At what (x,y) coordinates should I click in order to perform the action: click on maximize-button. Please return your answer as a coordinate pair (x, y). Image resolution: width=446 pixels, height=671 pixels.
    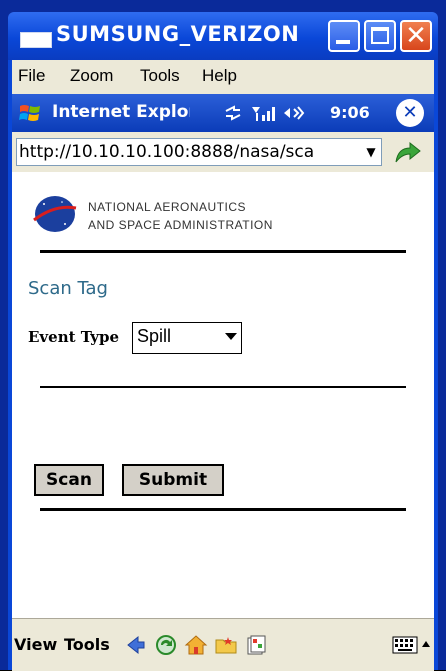
    Looking at the image, I should click on (380, 36).